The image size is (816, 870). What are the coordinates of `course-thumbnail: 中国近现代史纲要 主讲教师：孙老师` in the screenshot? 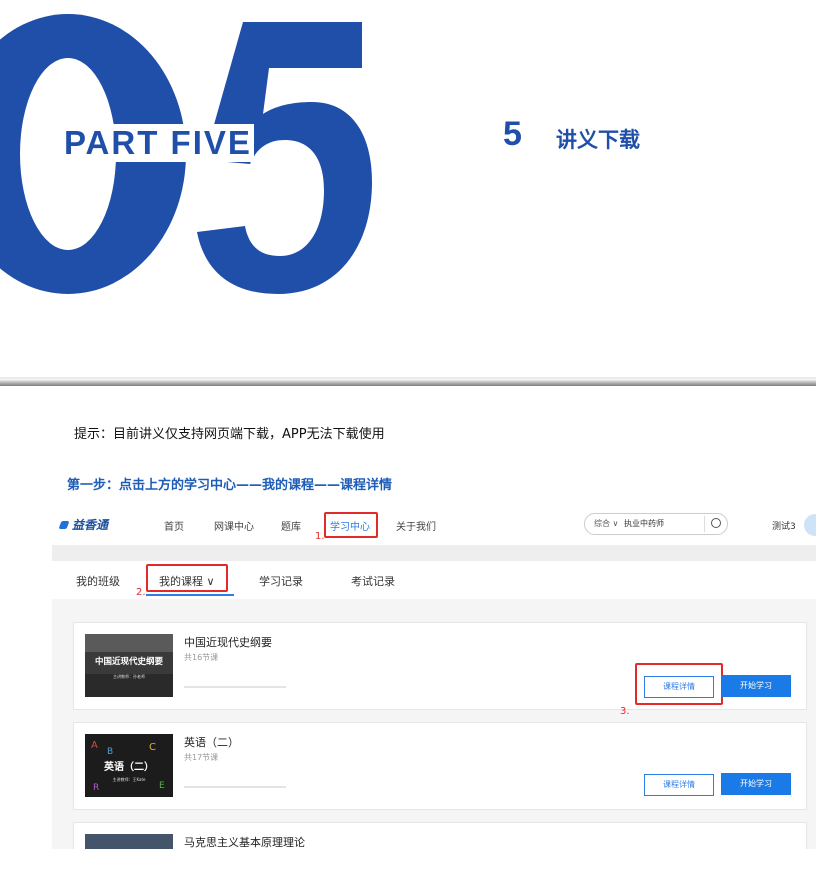 It's located at (129, 665).